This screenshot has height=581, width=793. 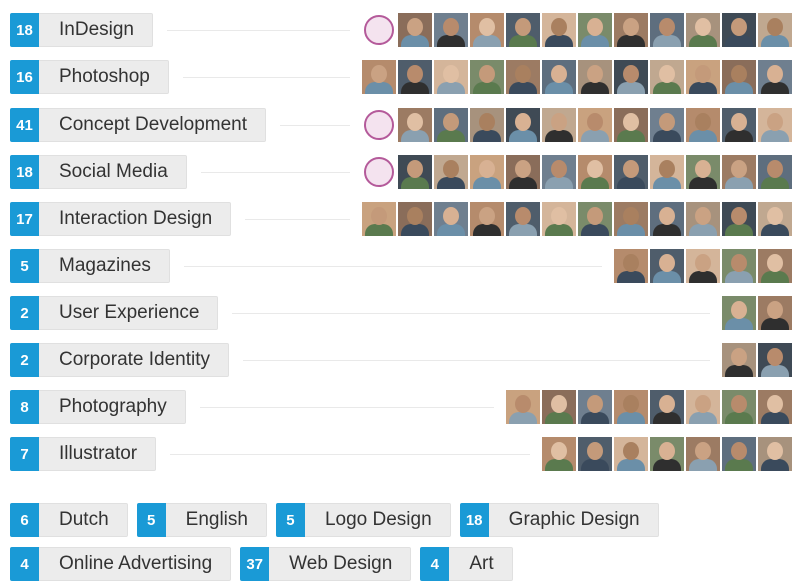 What do you see at coordinates (363, 520) in the screenshot?
I see `tag-pill: 5 Logo Design` at bounding box center [363, 520].